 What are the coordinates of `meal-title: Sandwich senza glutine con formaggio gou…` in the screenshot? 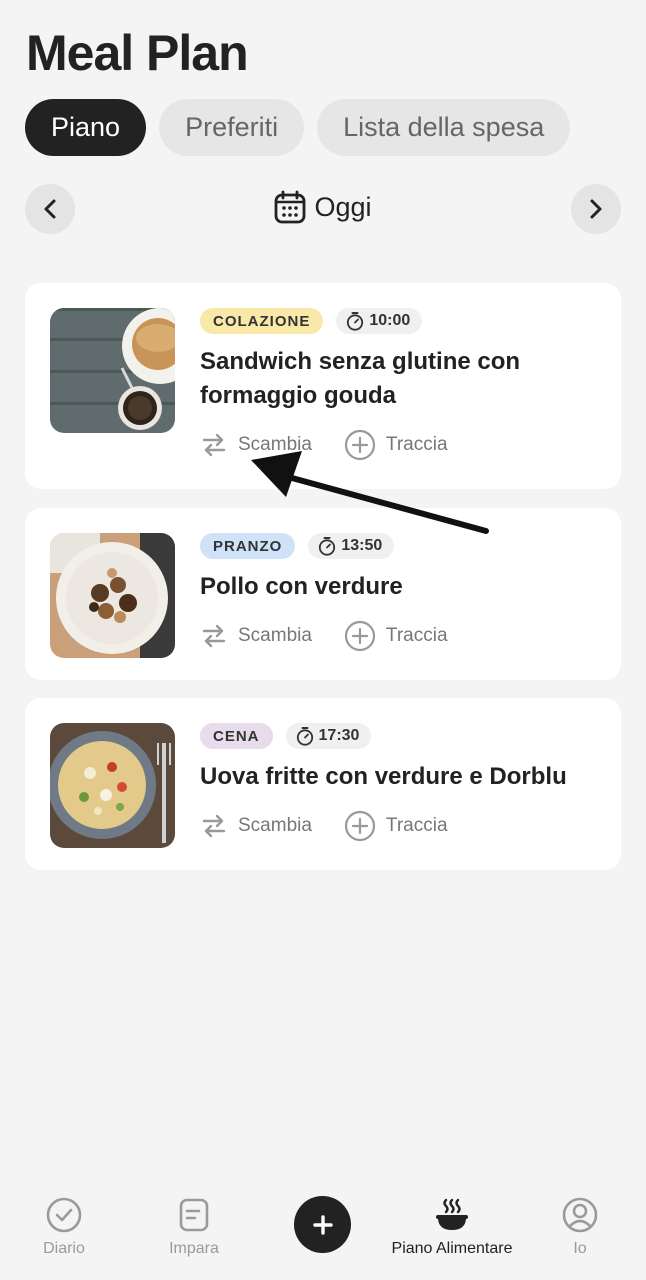 It's located at (400, 379).